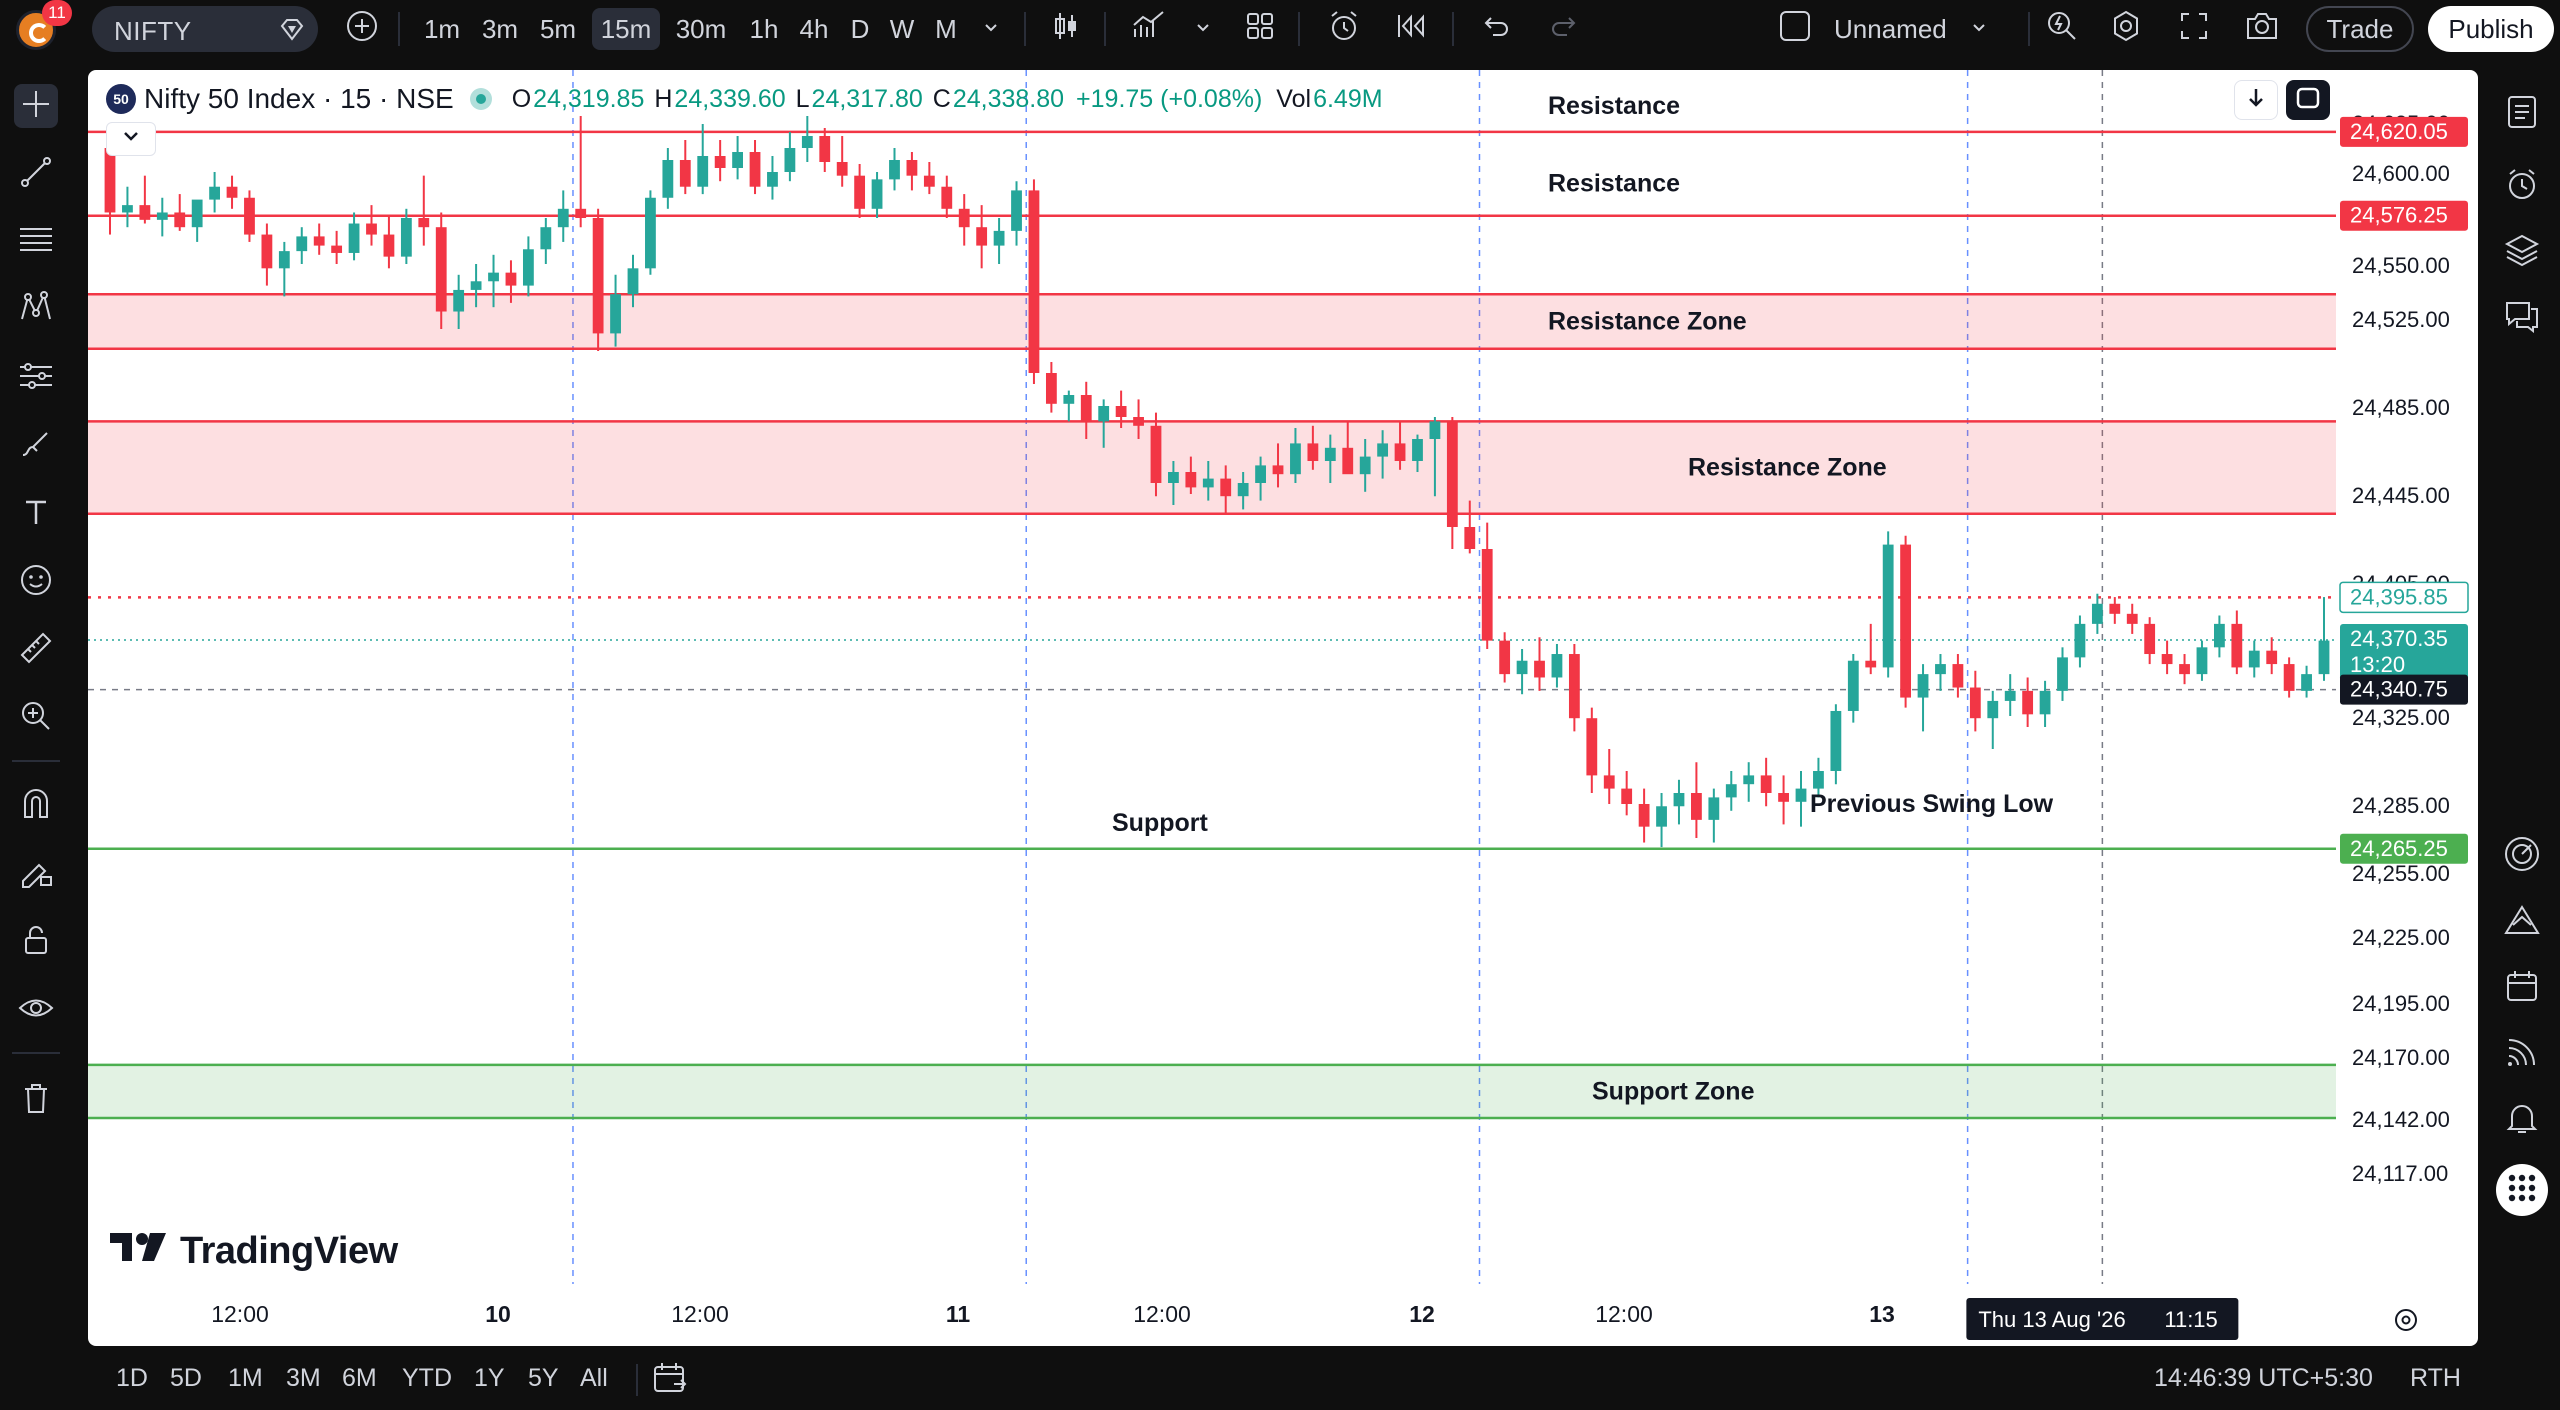  I want to click on pattern-tool, so click(36, 310).